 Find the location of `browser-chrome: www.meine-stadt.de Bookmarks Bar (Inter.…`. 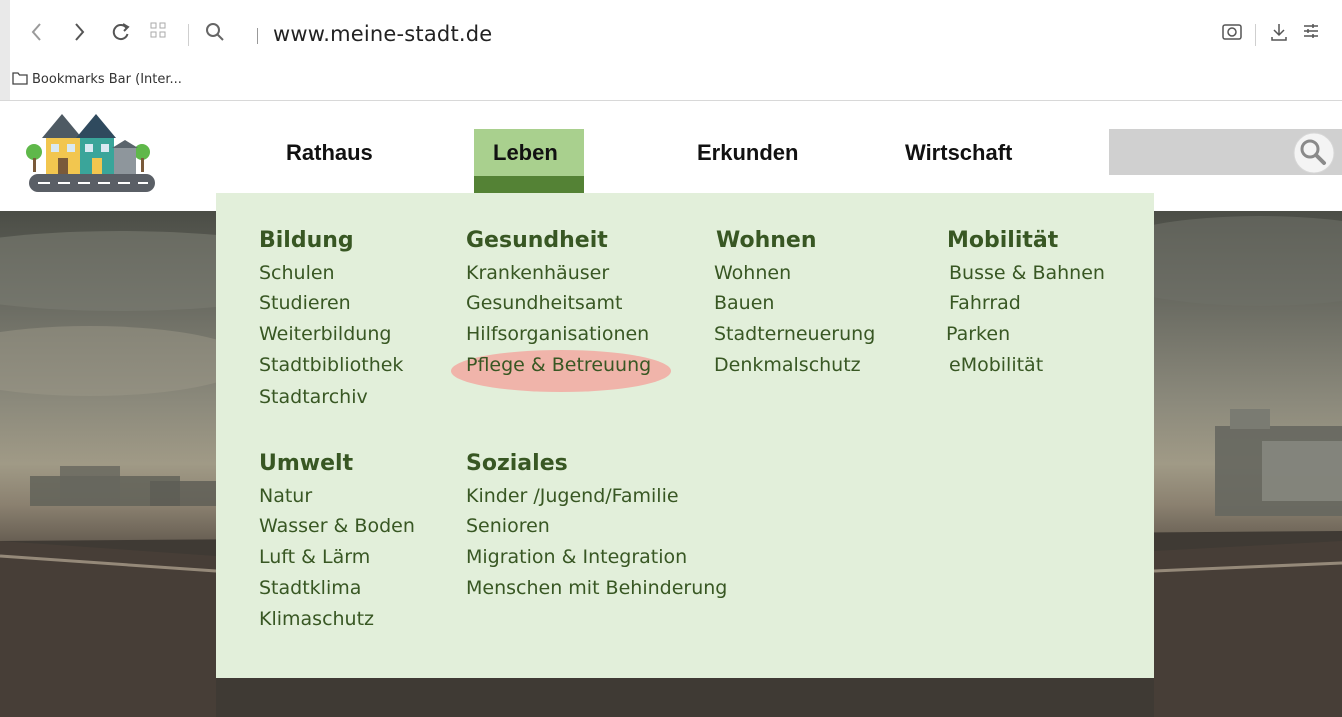

browser-chrome: www.meine-stadt.de Bookmarks Bar (Inter.… is located at coordinates (671, 50).